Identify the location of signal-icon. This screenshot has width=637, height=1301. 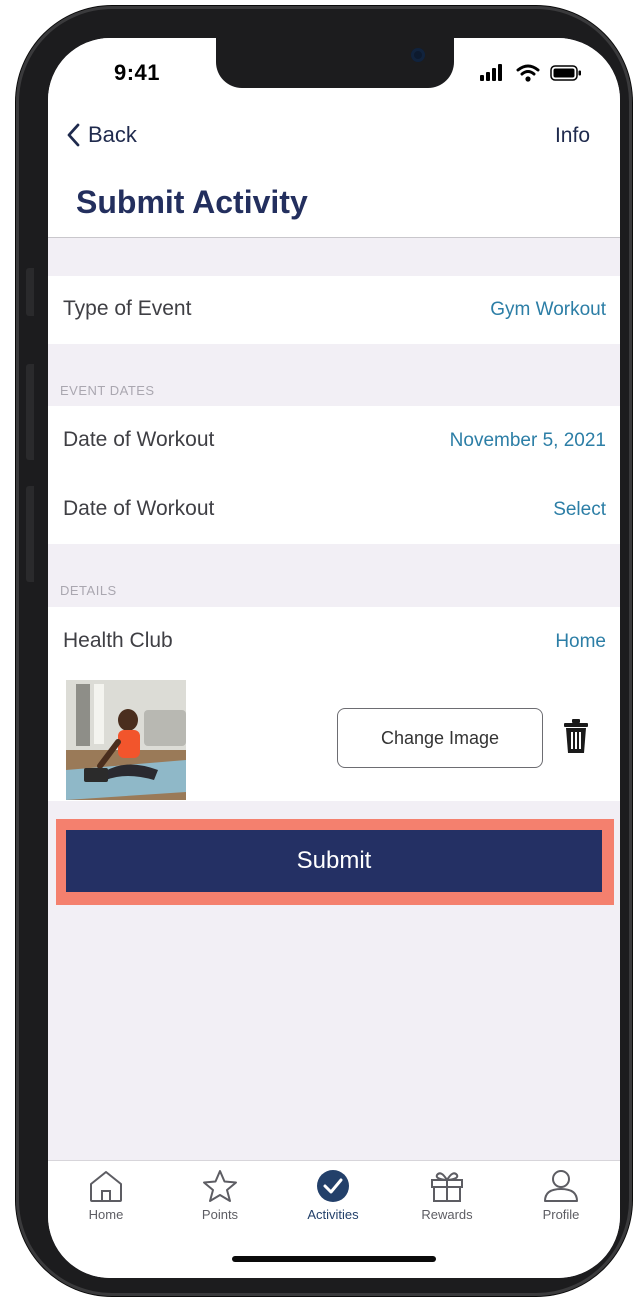
(491, 72).